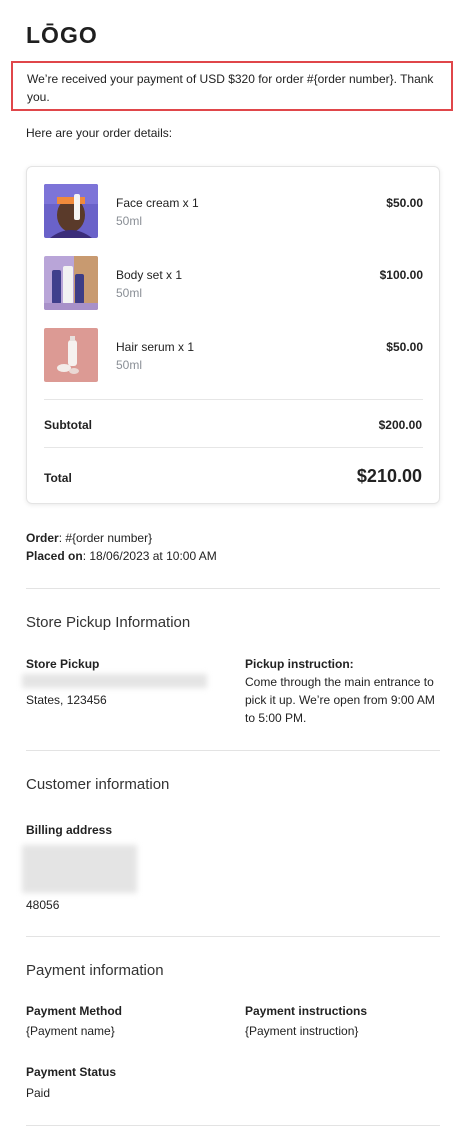 Image resolution: width=472 pixels, height=1128 pixels. Describe the element at coordinates (63, 664) in the screenshot. I see `store-pickup-label: Store Pickup` at that location.